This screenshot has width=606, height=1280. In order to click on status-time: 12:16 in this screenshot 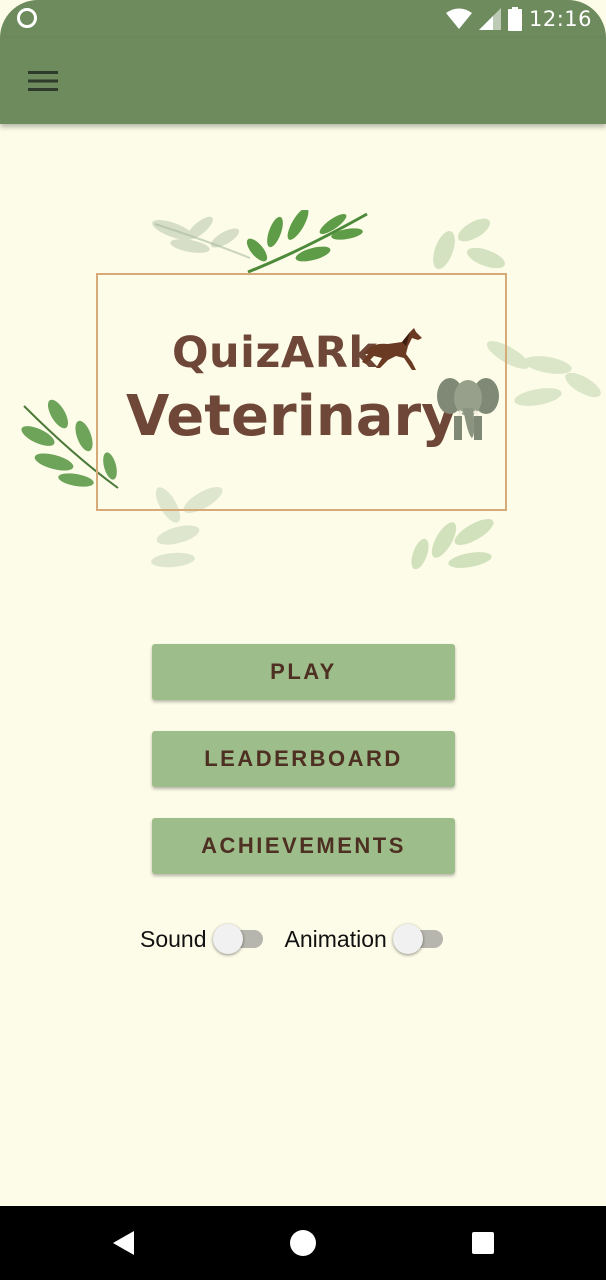, I will do `click(560, 19)`.